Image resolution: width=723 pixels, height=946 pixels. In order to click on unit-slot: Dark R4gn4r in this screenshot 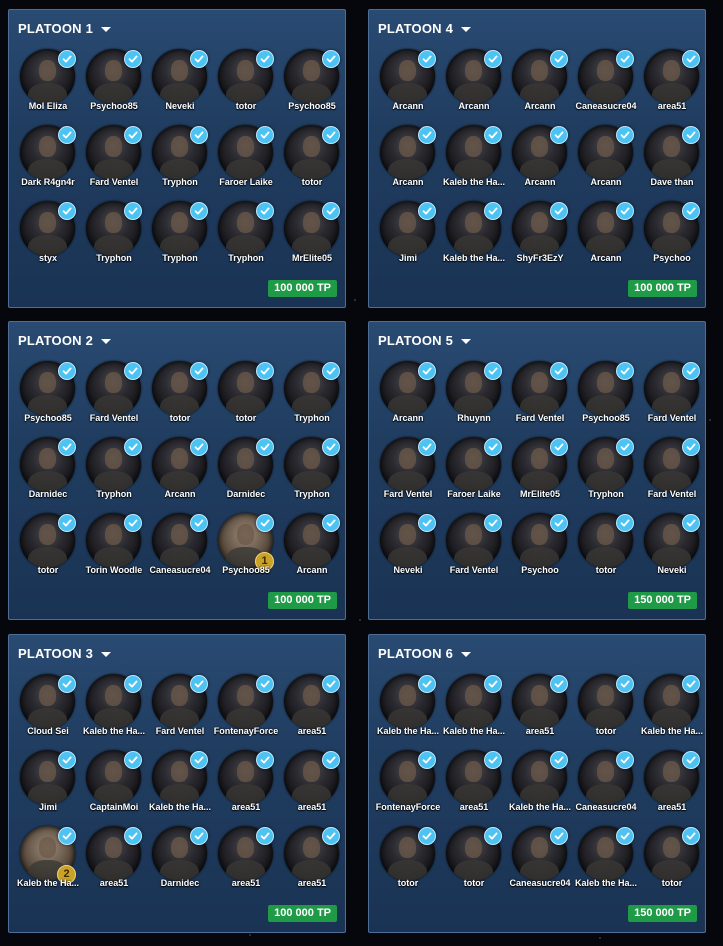, I will do `click(48, 156)`.